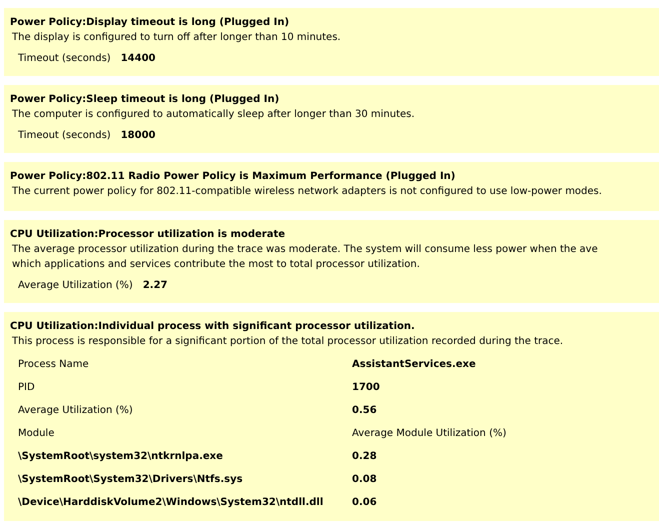  I want to click on module-path: \SystemRoot\system32\ntkrnlpa.exe, so click(121, 456).